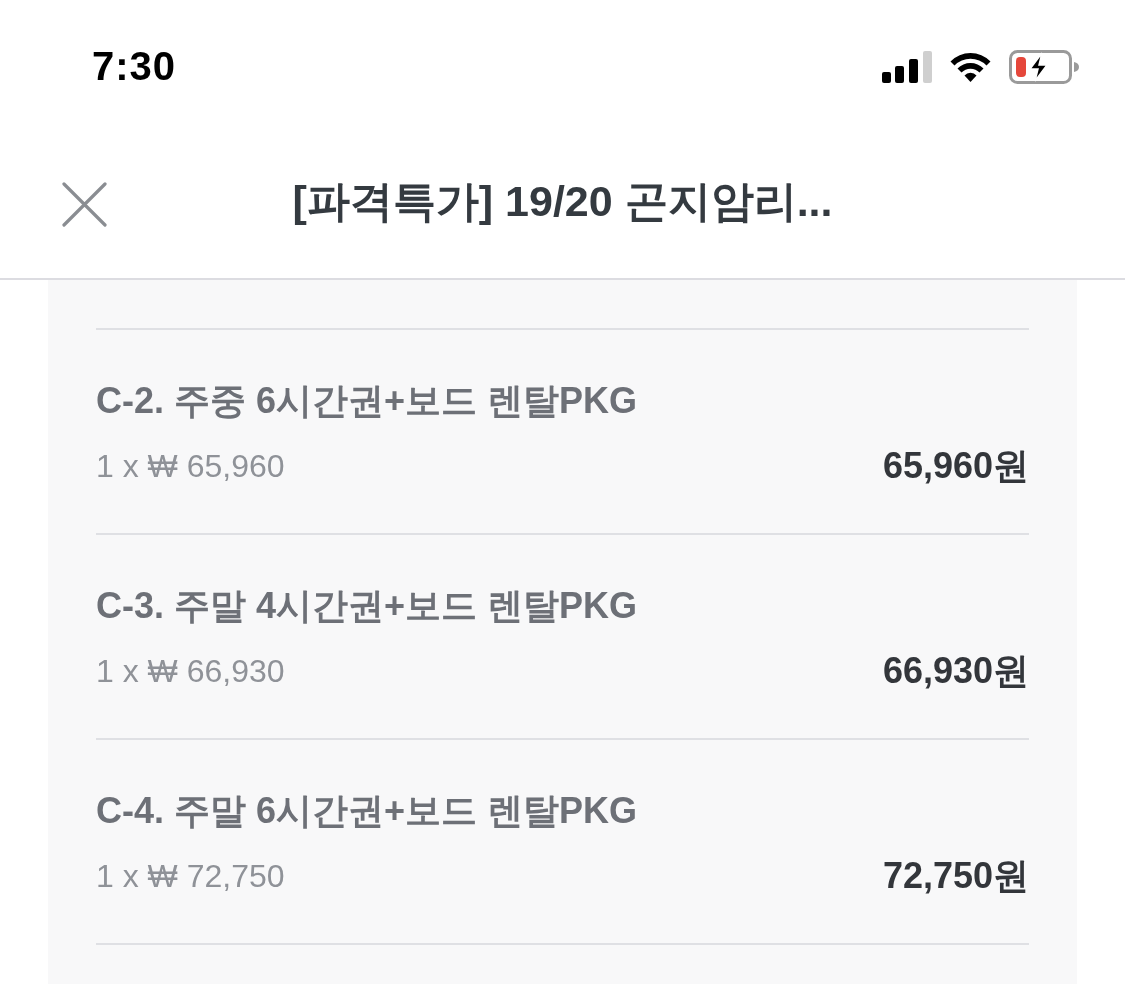 The width and height of the screenshot is (1125, 986). What do you see at coordinates (134, 66) in the screenshot?
I see `status-time: 7:30` at bounding box center [134, 66].